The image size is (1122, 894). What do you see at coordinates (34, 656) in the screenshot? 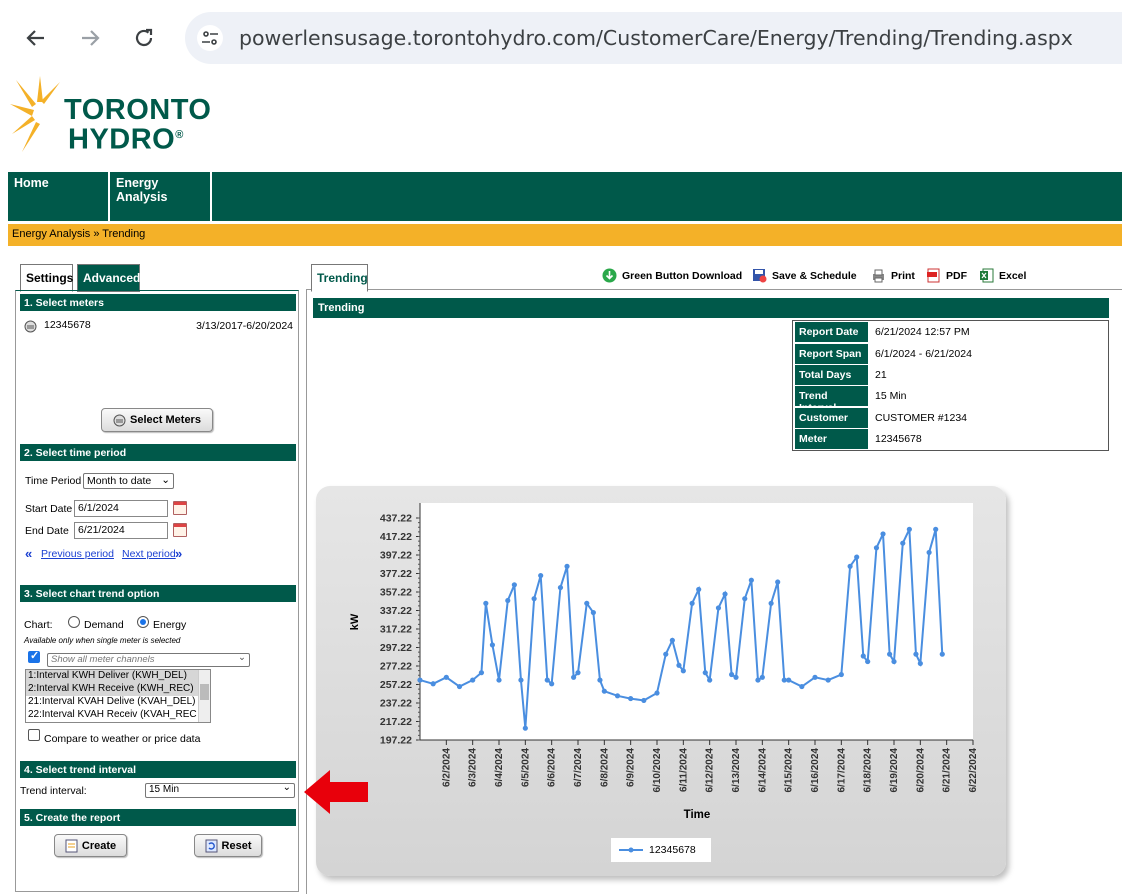
I see `channels-checkbox` at bounding box center [34, 656].